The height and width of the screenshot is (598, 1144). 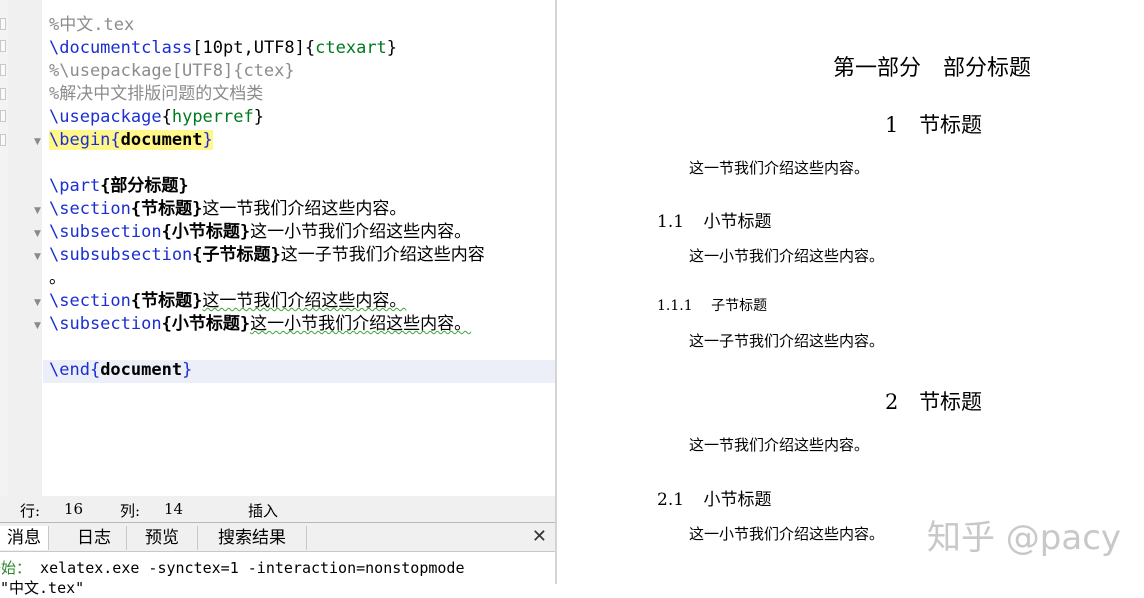 I want to click on code-token: 这一子节我们介绍这些内容, so click(x=382, y=255).